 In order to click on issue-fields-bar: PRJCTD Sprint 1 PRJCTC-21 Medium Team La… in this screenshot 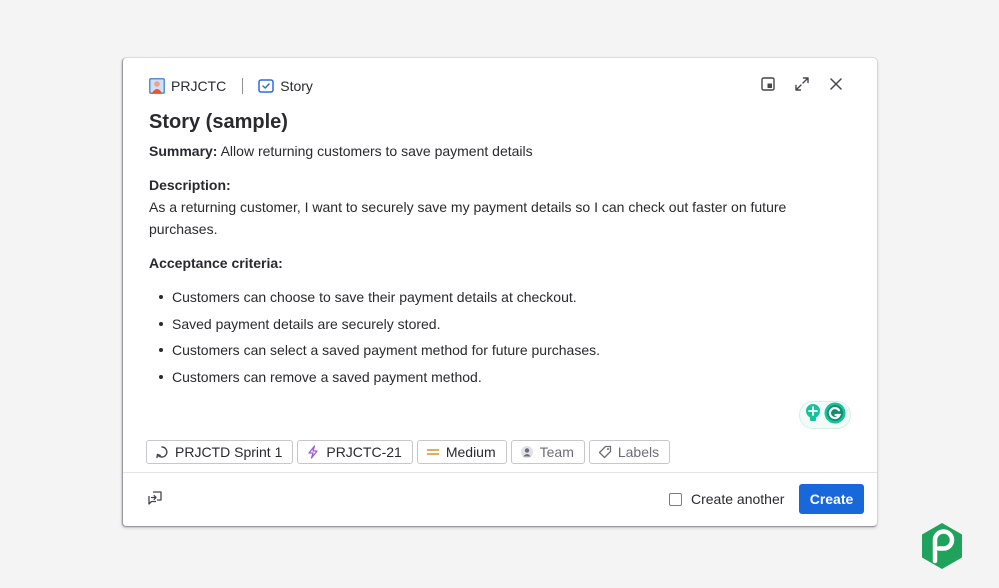, I will do `click(408, 452)`.